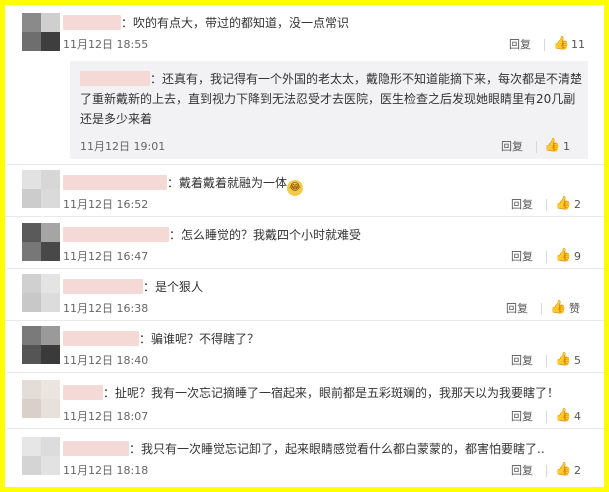 The width and height of the screenshot is (609, 492). I want to click on comment-text: ：骗谁呢？不得瞎了？, so click(199, 339).